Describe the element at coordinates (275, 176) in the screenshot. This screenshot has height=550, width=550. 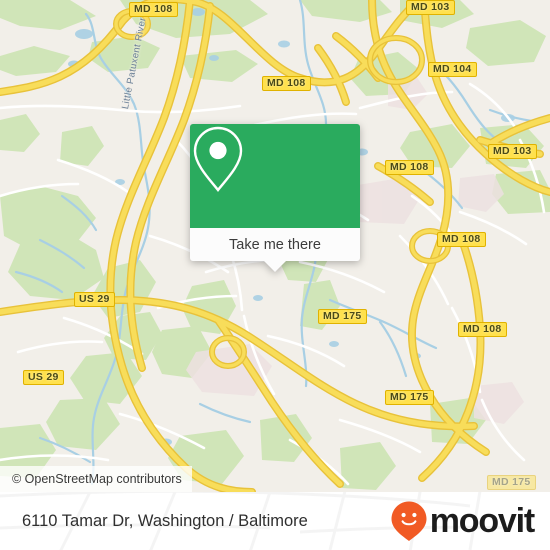
I see `popup-header` at that location.